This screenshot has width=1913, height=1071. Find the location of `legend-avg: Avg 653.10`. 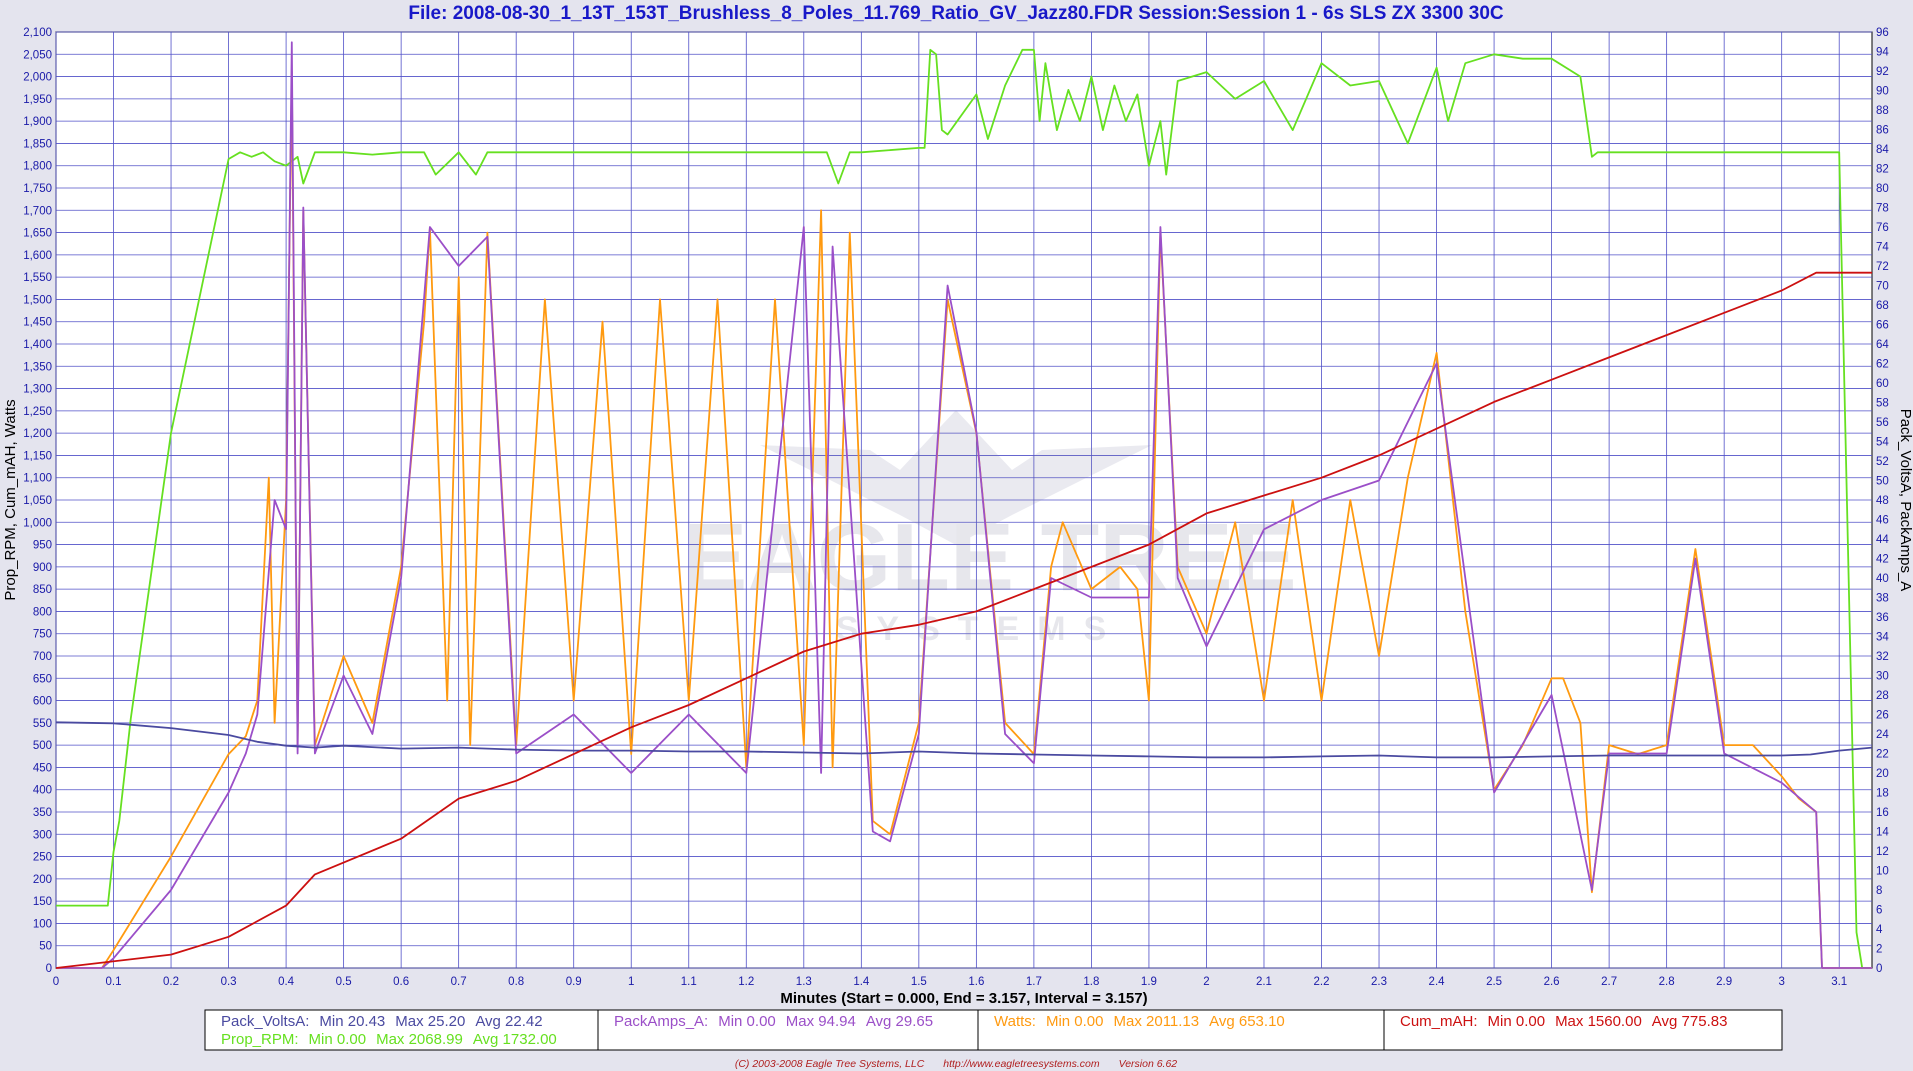

legend-avg: Avg 653.10 is located at coordinates (1247, 1021).